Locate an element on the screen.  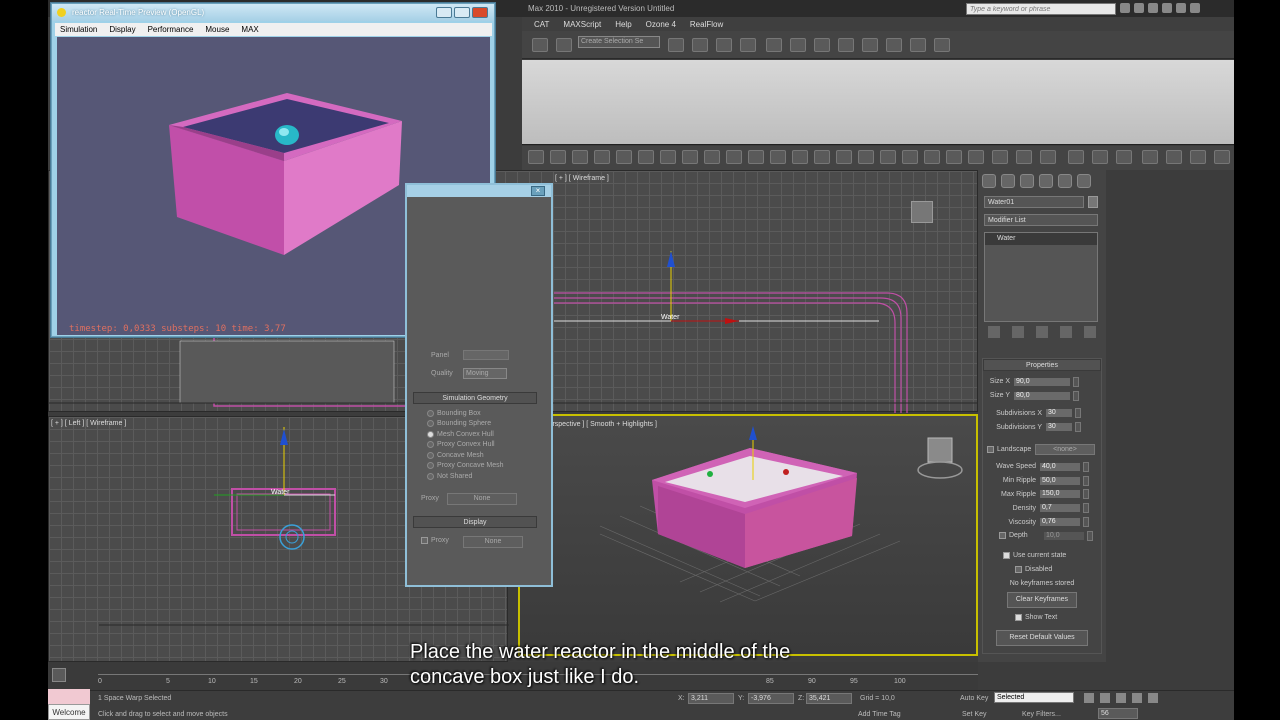
close-icon is located at coordinates (1195, 8).